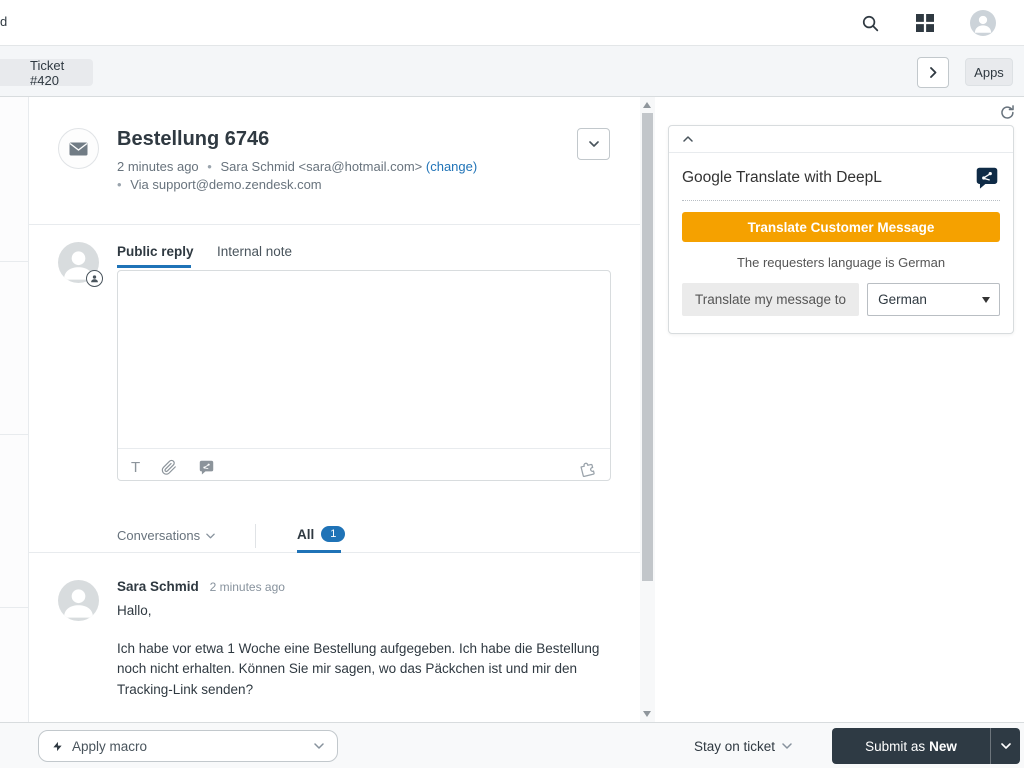  I want to click on collapsed-ticket-properties-strip, so click(14, 409).